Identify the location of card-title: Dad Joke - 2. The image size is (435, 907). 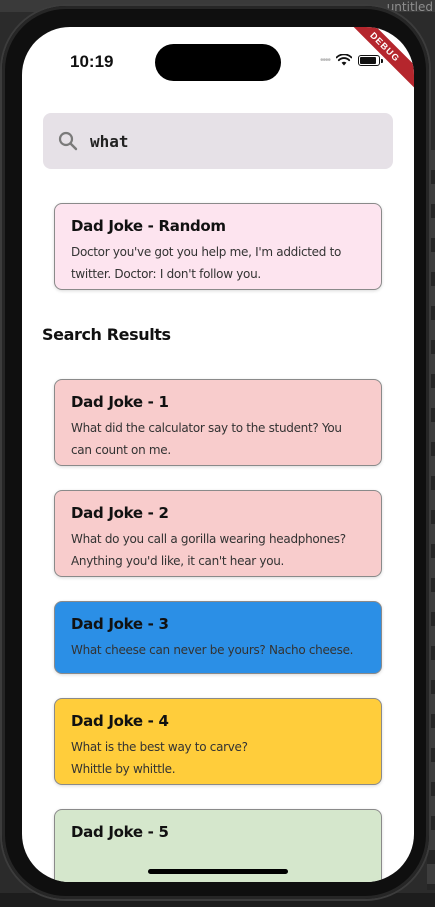
(120, 513).